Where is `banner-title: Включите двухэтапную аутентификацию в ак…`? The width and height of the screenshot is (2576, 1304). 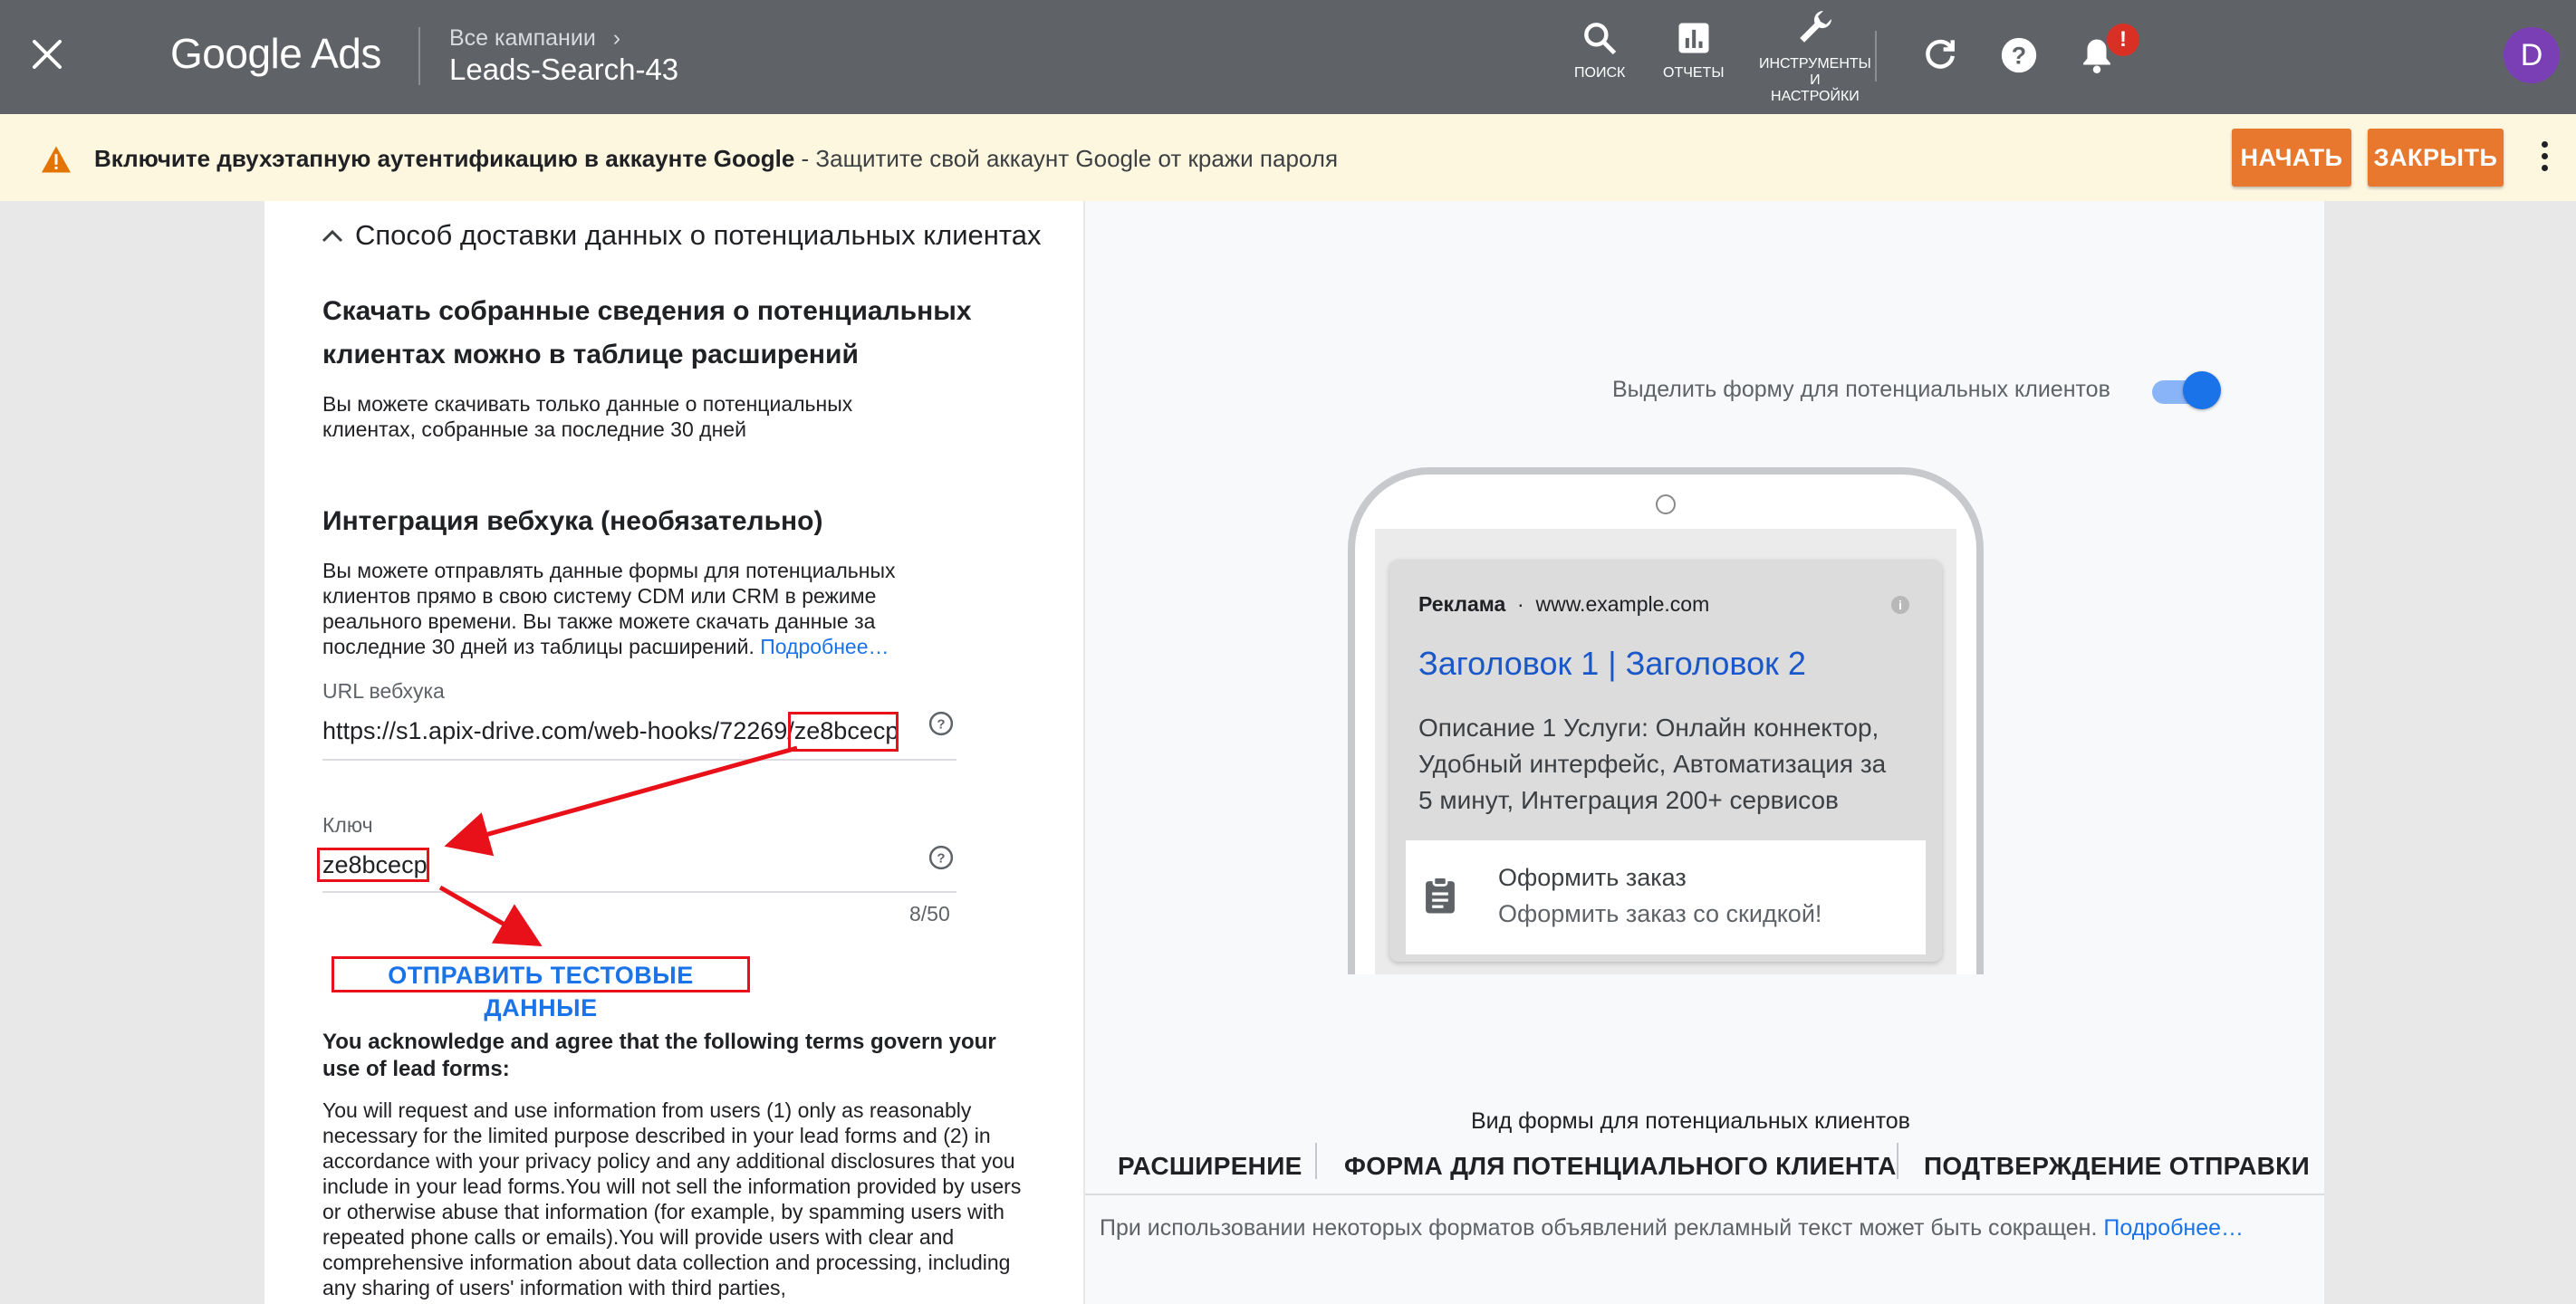
banner-title: Включите двухэтапную аутентификацию в ак… is located at coordinates (444, 158).